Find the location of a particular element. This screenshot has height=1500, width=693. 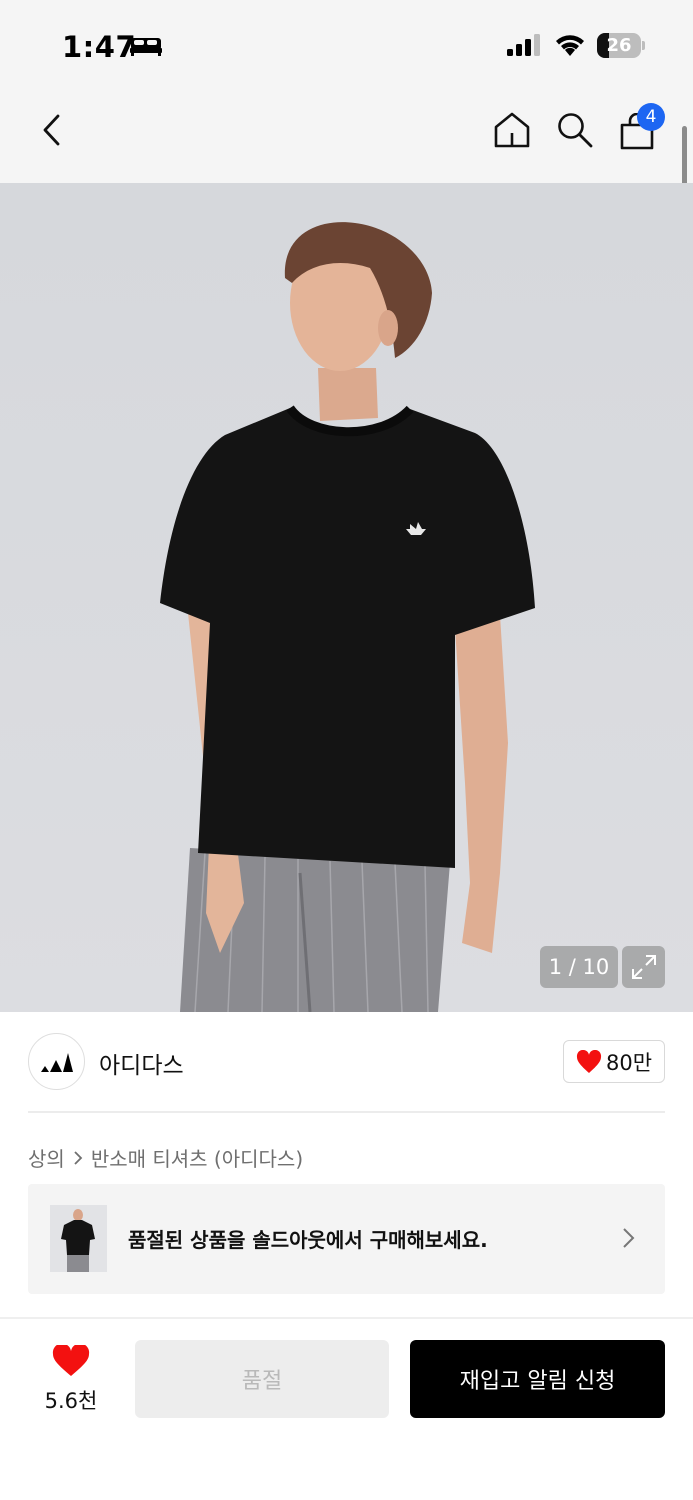

brand-row: 아디다스 80만 is located at coordinates (346, 1062).